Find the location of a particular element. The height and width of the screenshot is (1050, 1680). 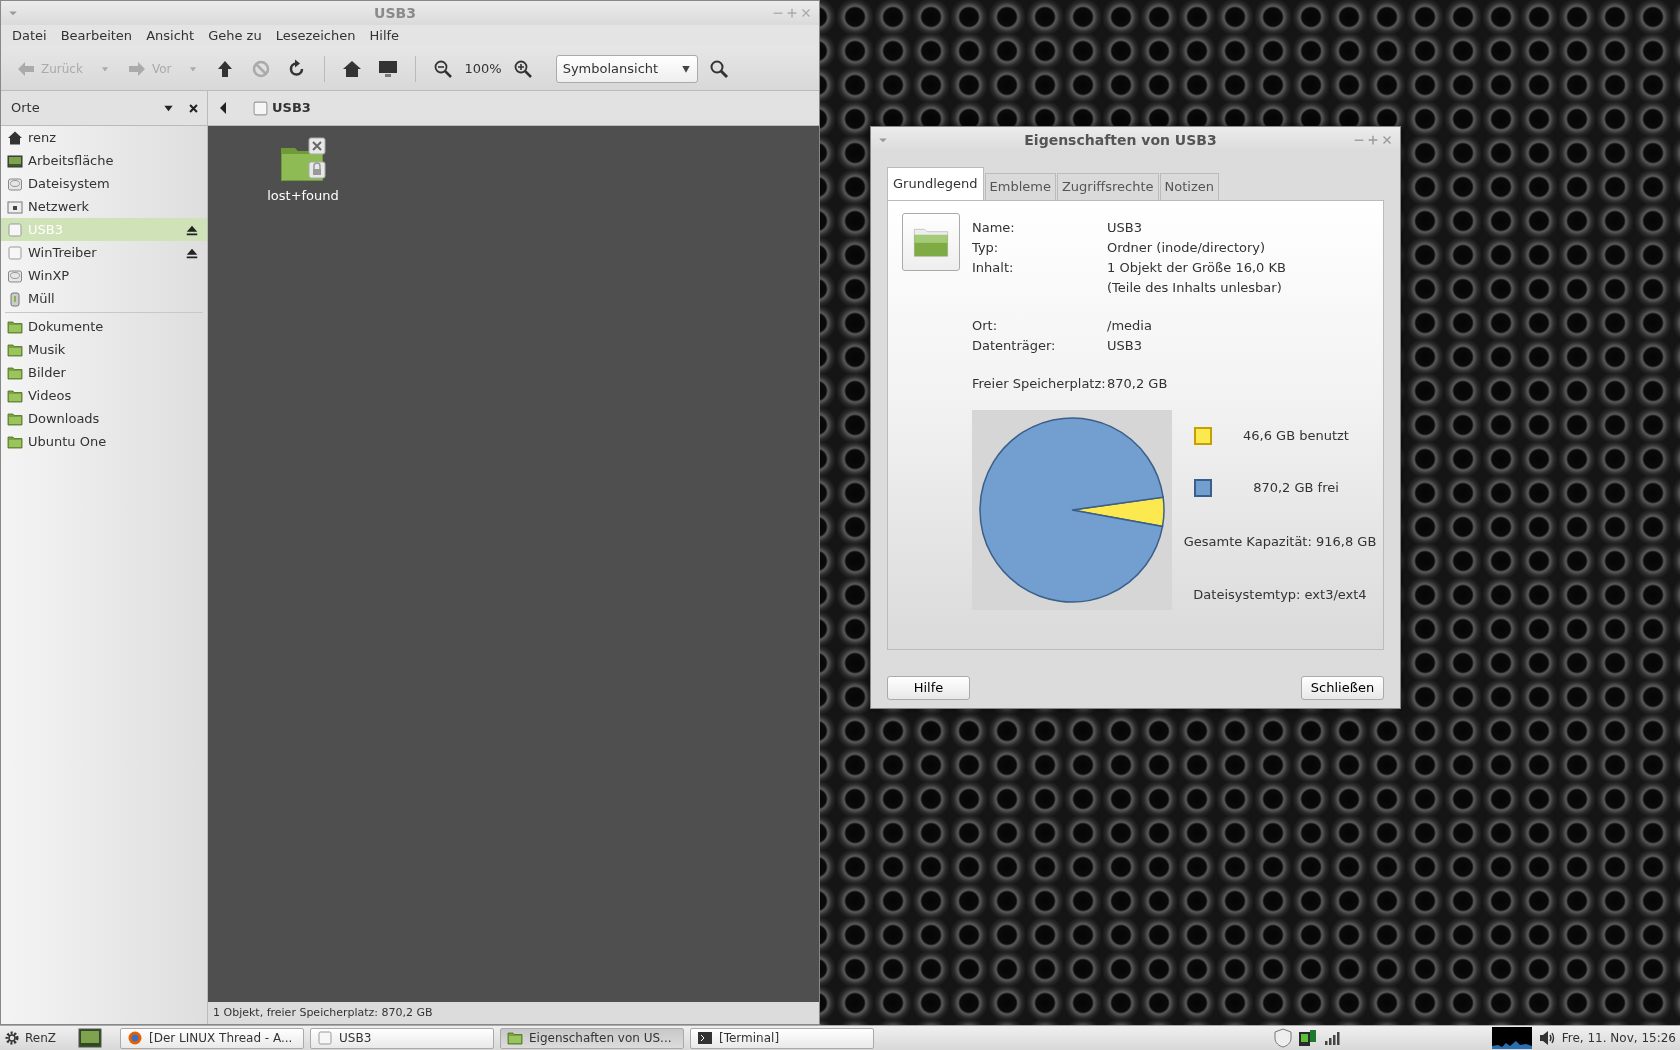

monitor-icon is located at coordinates (388, 68).